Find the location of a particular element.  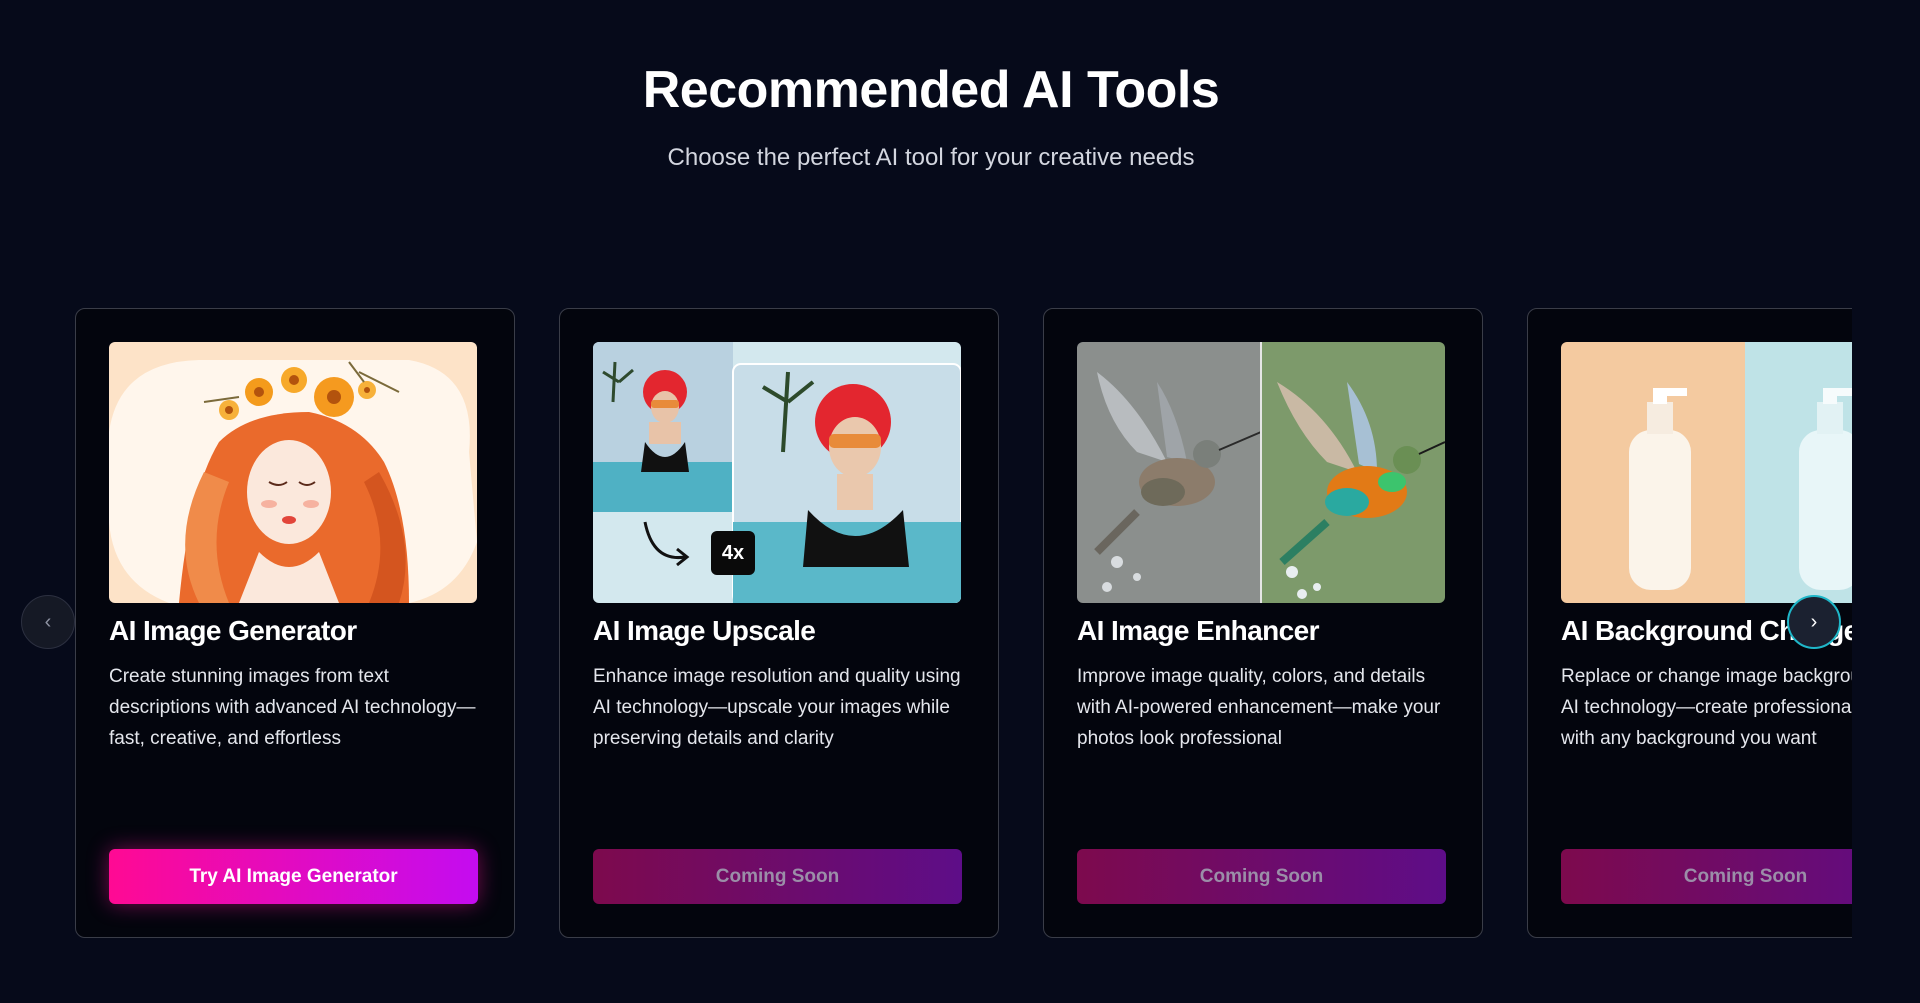

card-title: AI Image Generator is located at coordinates (233, 630).